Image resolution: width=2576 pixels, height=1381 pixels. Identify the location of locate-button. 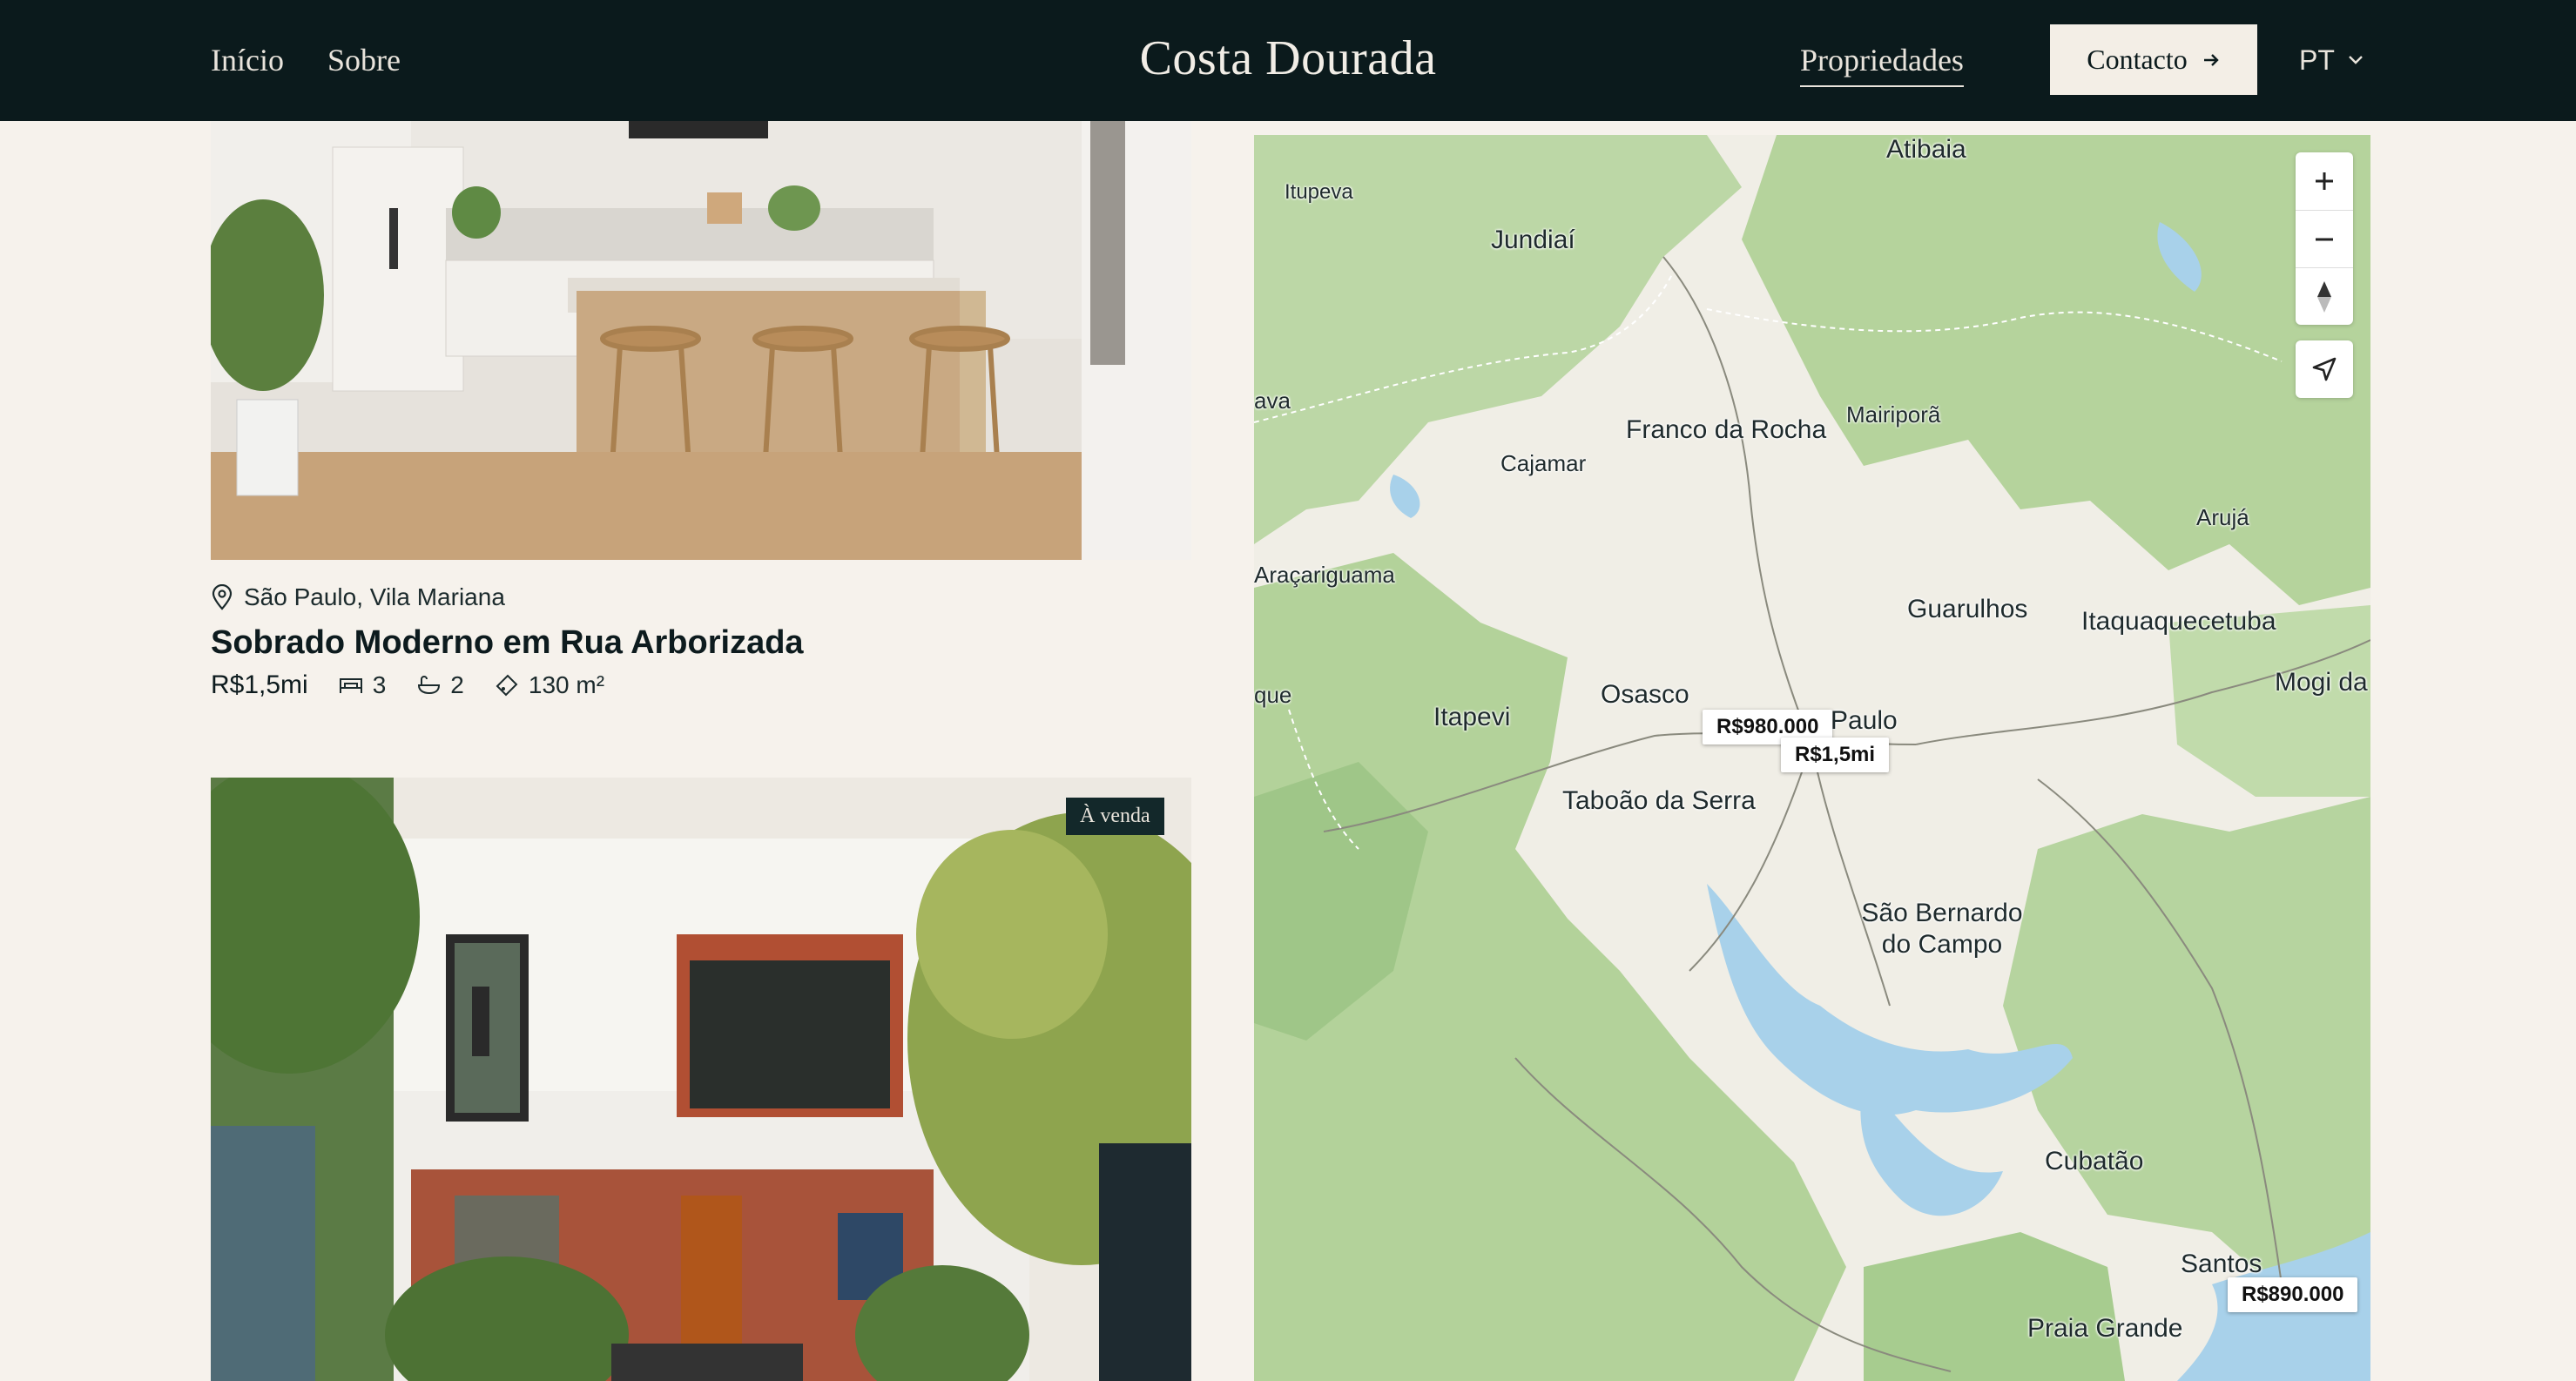
(2324, 369).